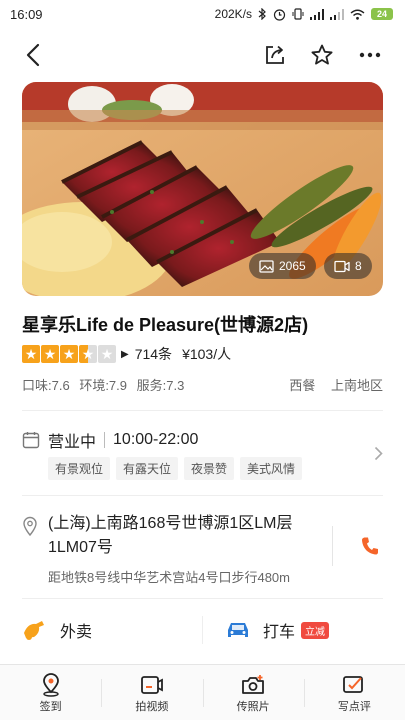 The height and width of the screenshot is (720, 405). Describe the element at coordinates (169, 577) in the screenshot. I see `transit-info: 距地铁8号线中华艺术宫站4号口步行480m` at that location.